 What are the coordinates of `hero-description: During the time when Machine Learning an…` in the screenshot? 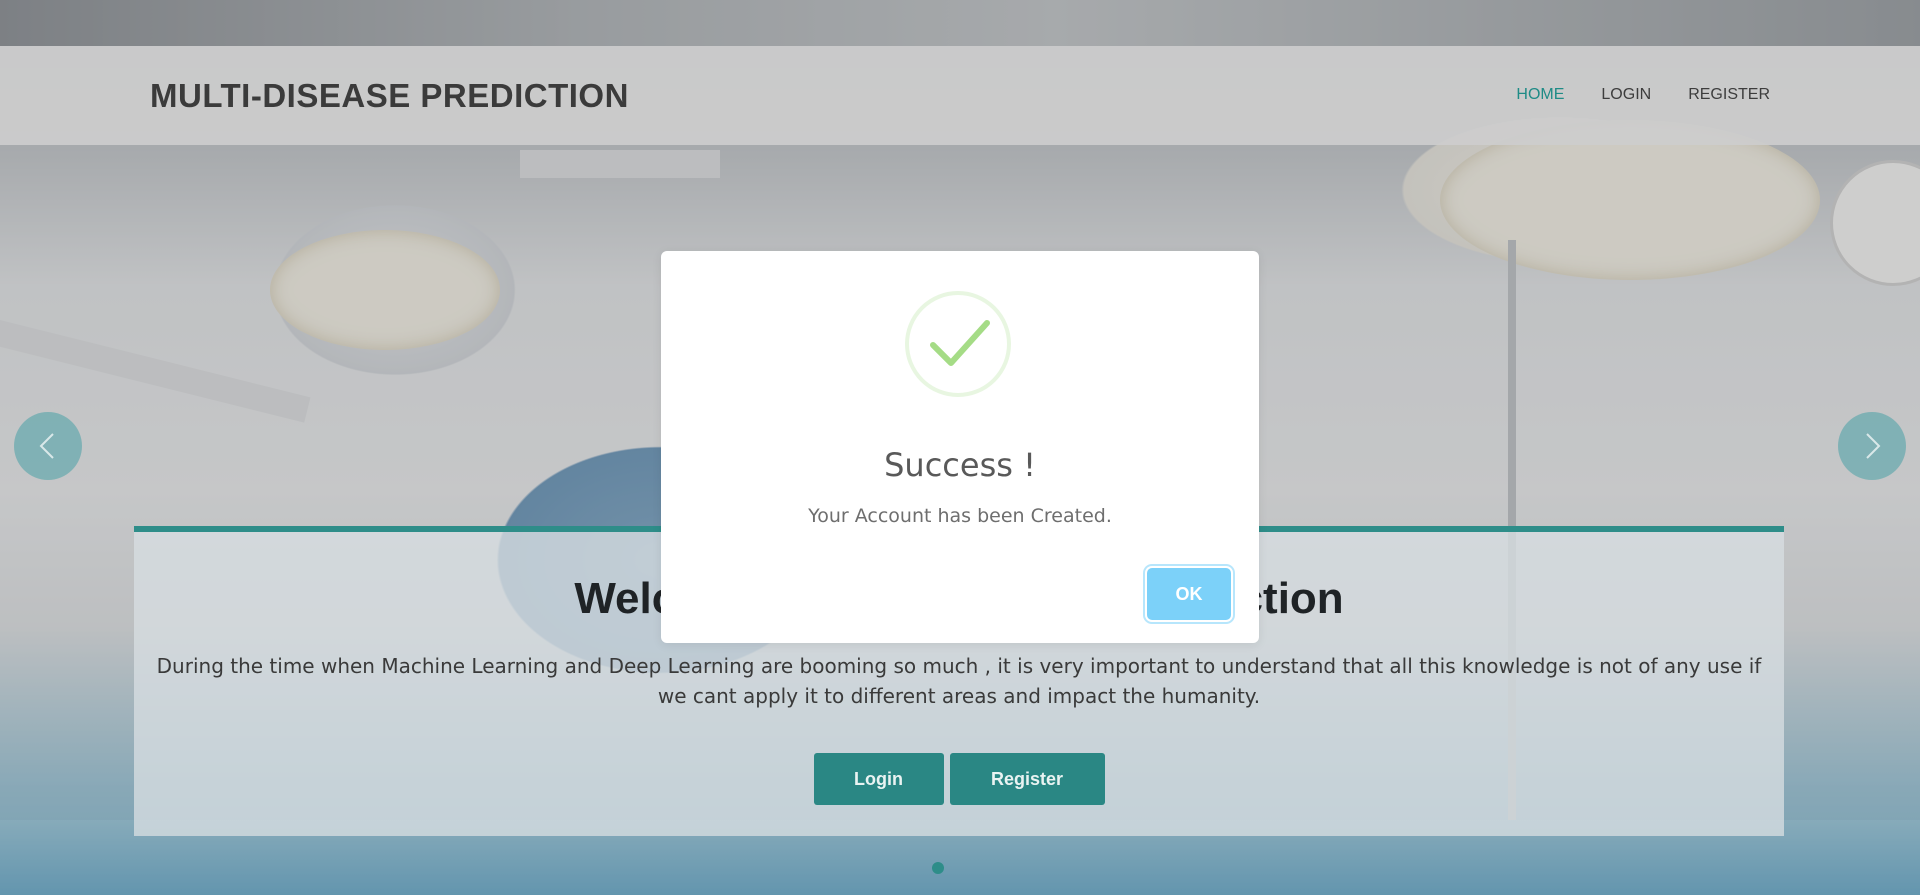 It's located at (959, 681).